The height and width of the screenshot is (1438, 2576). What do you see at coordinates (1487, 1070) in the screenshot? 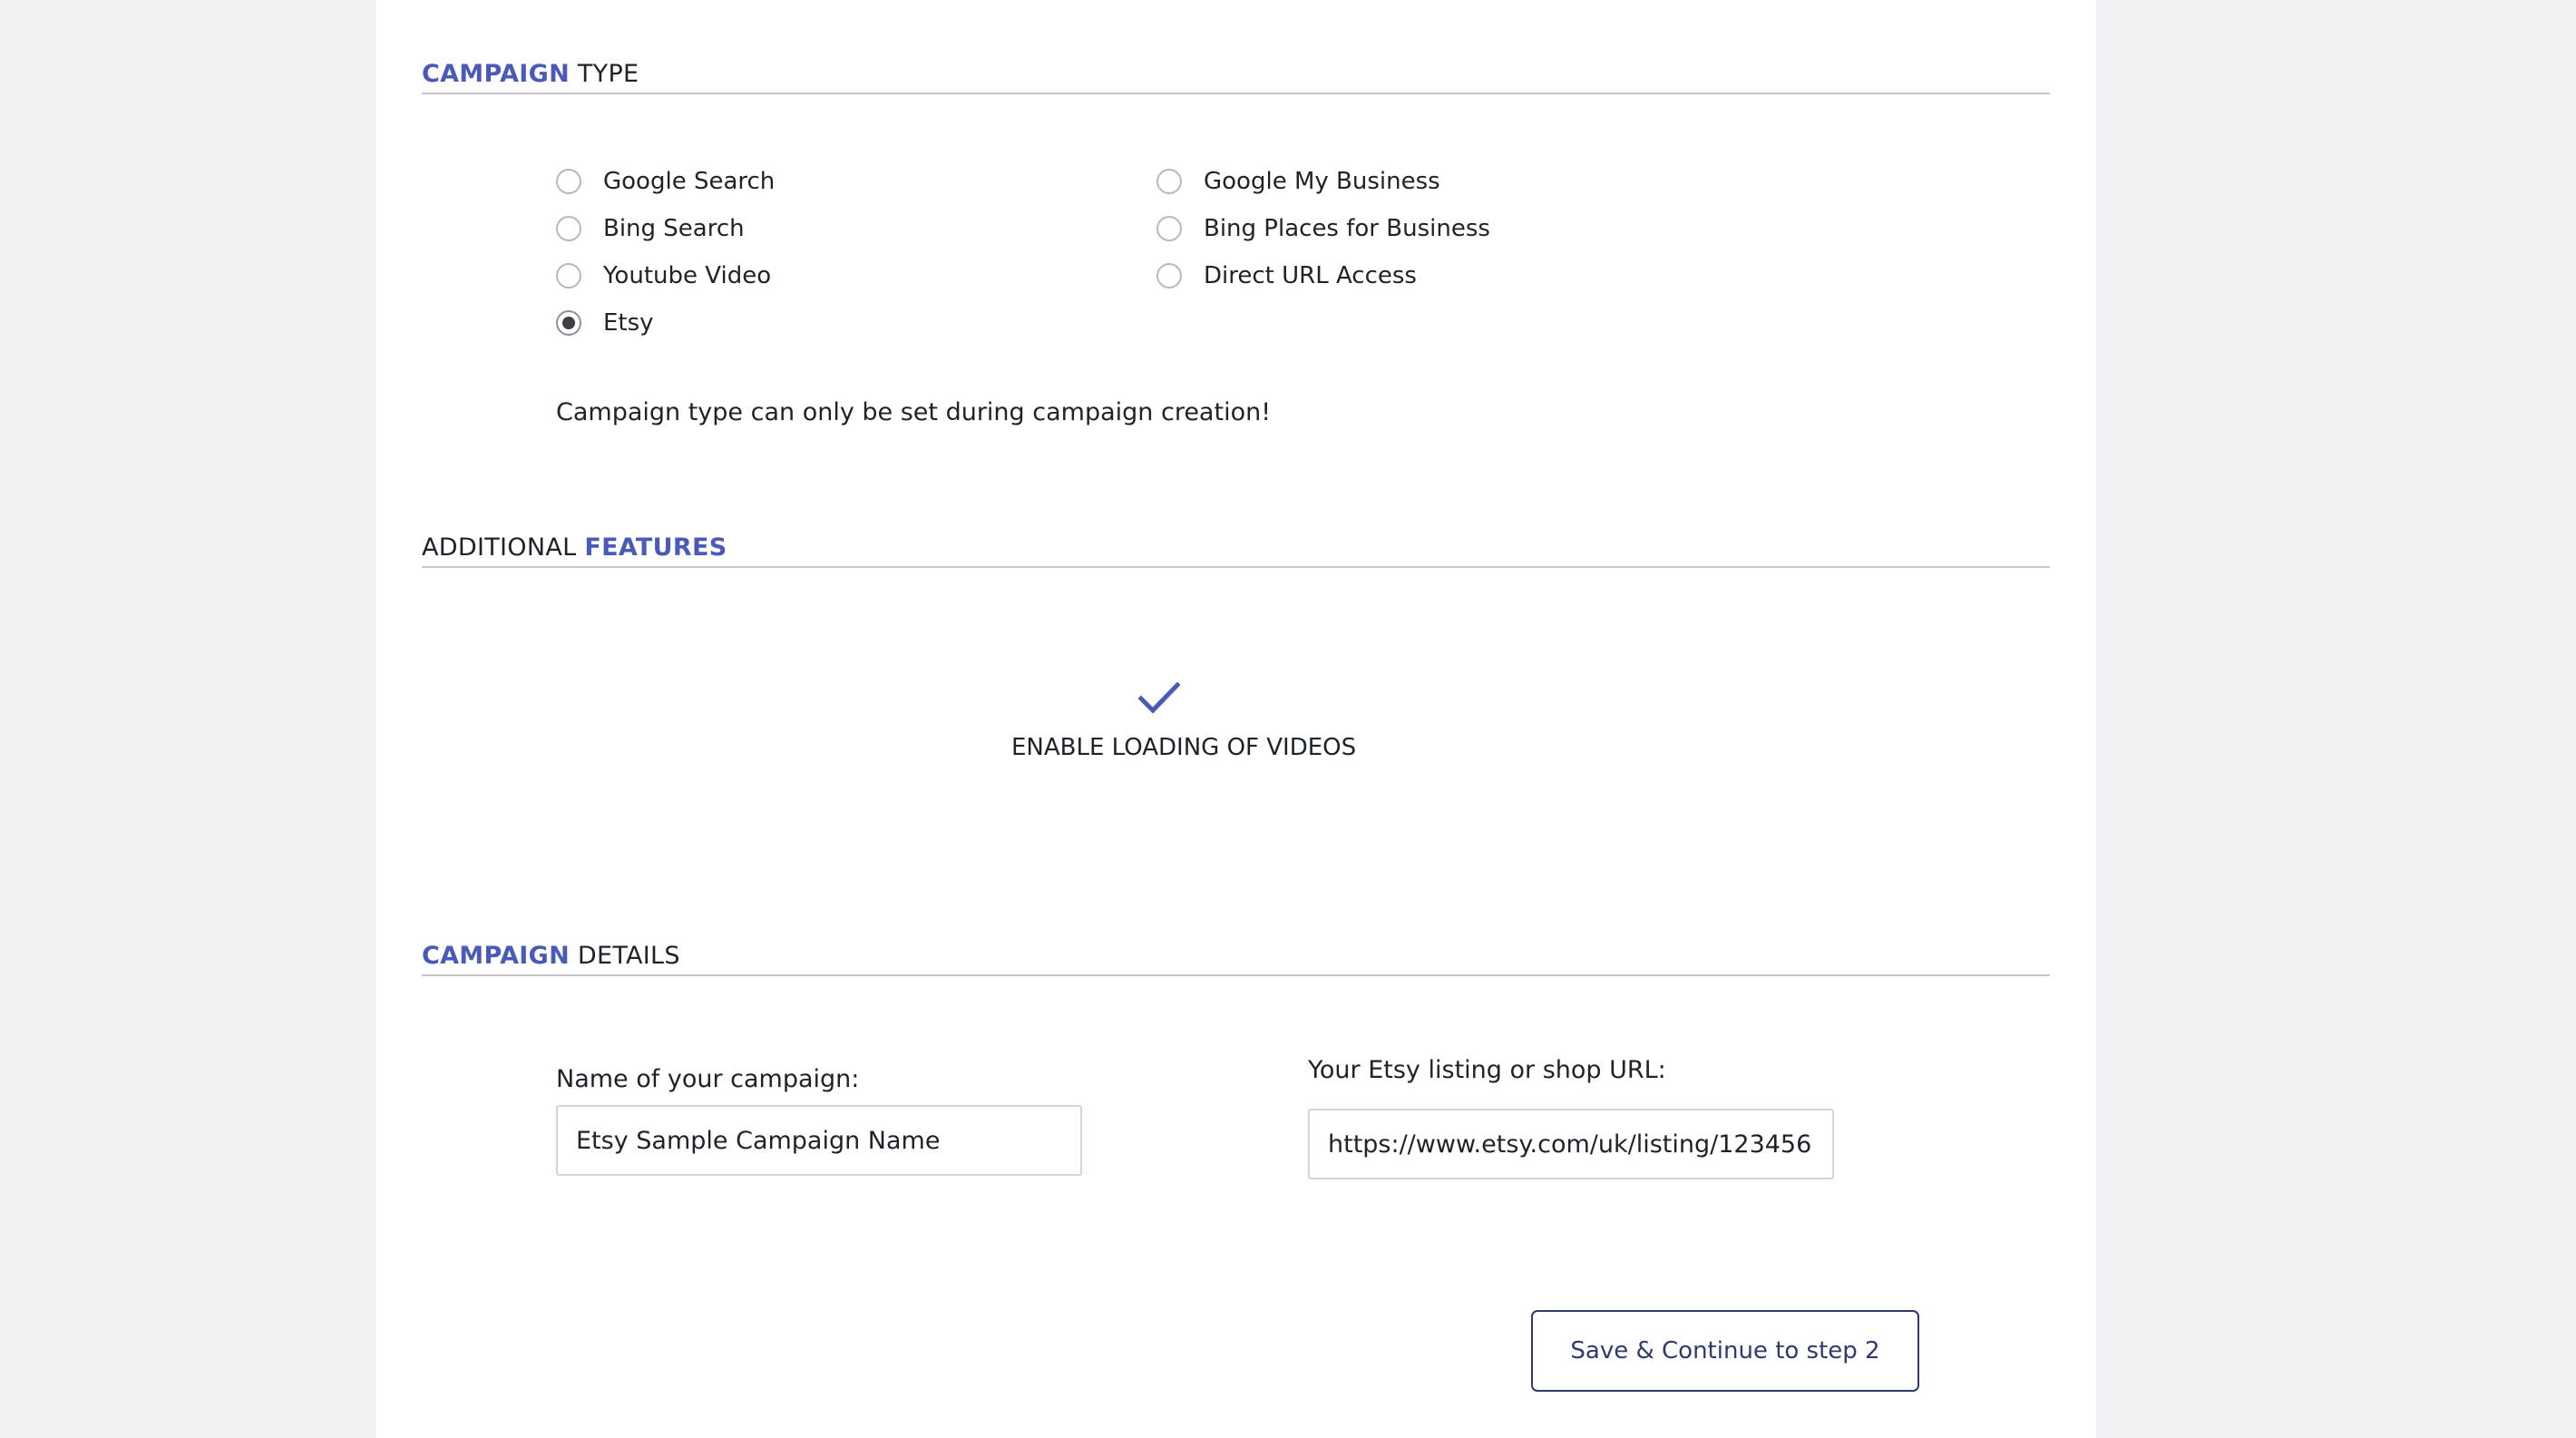
I see `etsy-url-label: Your Etsy listing or shop URL:` at bounding box center [1487, 1070].